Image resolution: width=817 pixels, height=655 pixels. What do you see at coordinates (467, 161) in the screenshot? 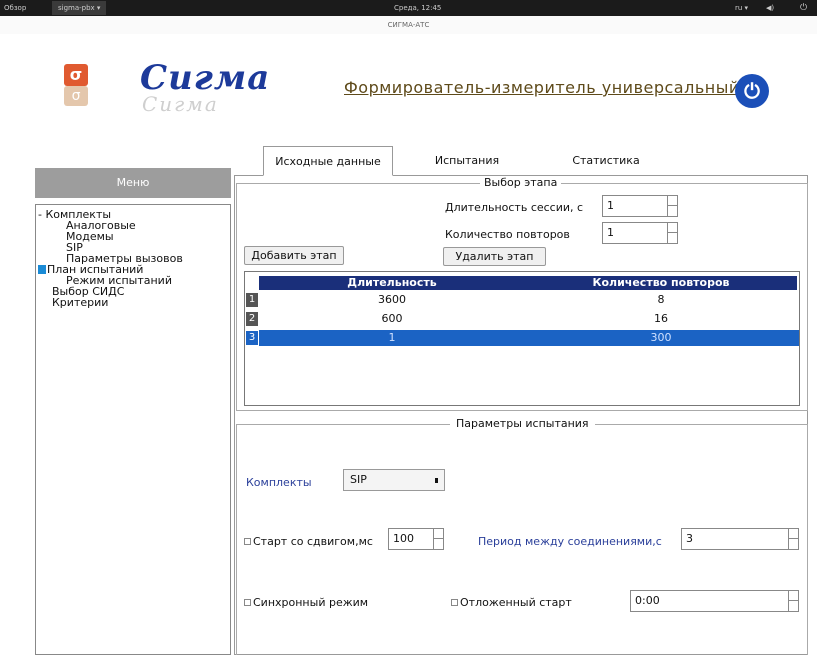
I see `tab-tests: Испытания` at bounding box center [467, 161].